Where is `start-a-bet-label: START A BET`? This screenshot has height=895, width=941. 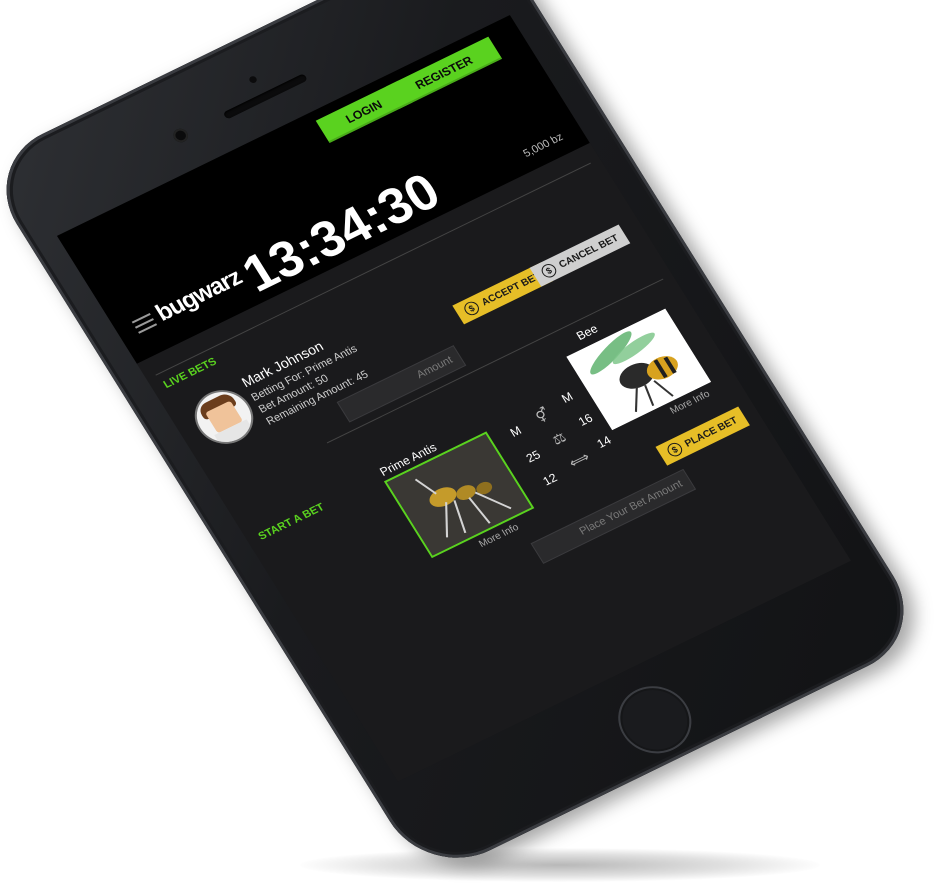 start-a-bet-label: START A BET is located at coordinates (291, 522).